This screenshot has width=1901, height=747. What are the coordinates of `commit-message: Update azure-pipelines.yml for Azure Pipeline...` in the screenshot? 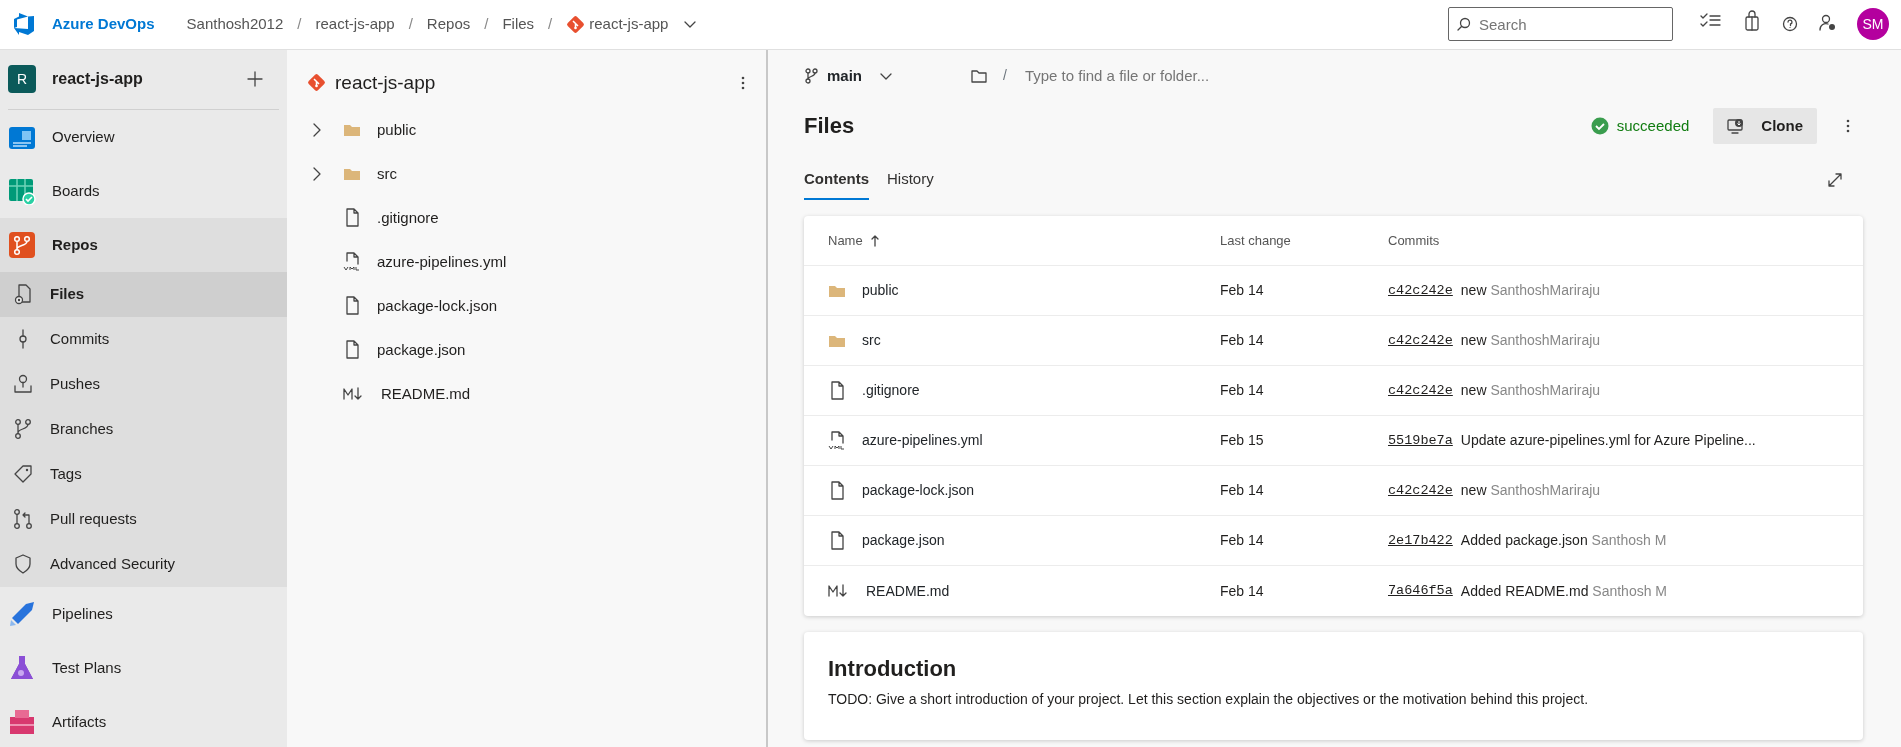 It's located at (1608, 441).